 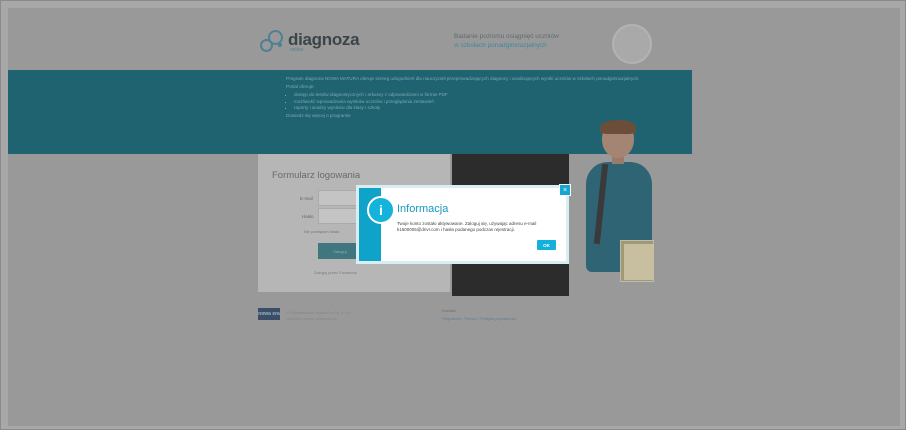 I want to click on tagline-line2: w szkołach ponadgimnazjalnych, so click(x=500, y=45).